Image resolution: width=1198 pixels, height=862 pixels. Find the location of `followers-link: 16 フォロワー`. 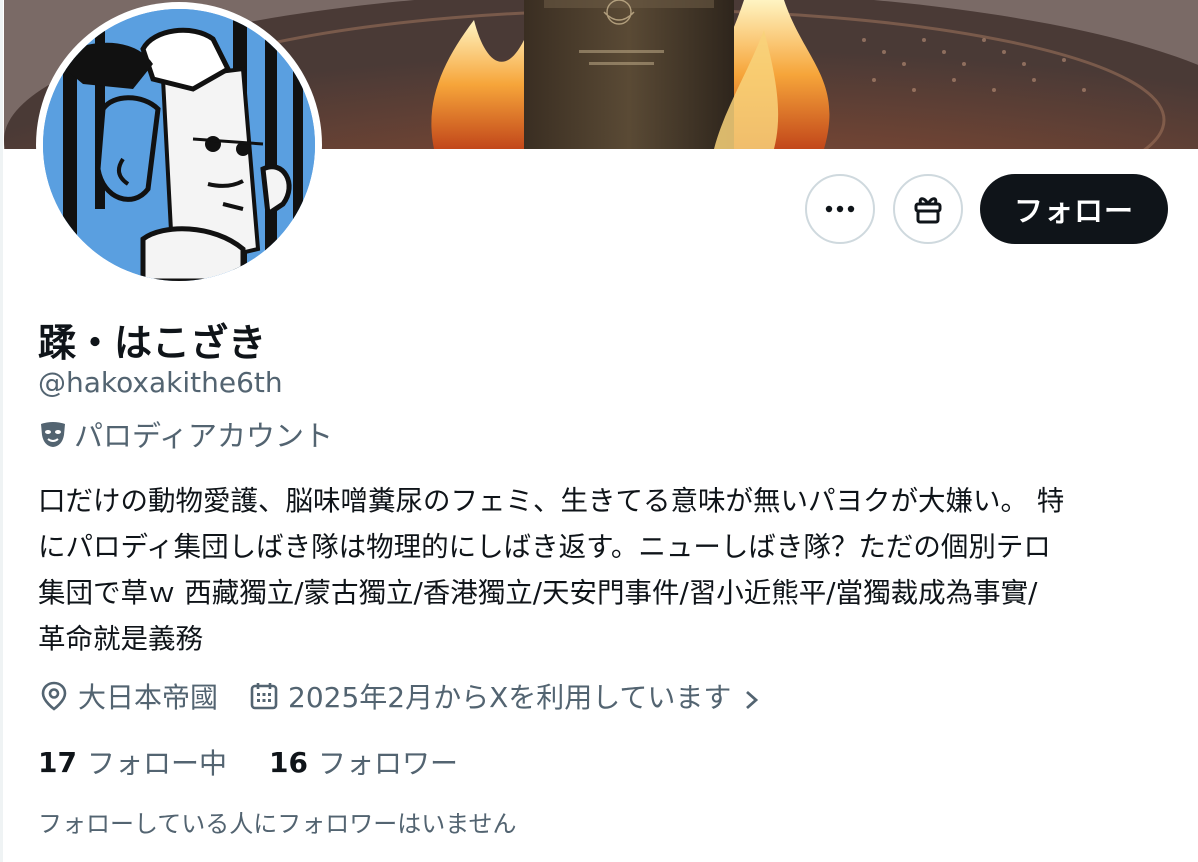

followers-link: 16 フォロワー is located at coordinates (363, 762).